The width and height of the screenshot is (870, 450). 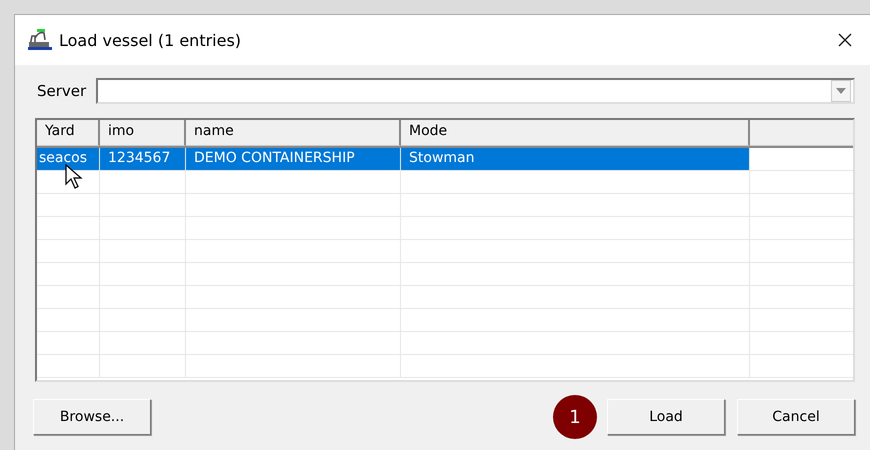 What do you see at coordinates (575, 417) in the screenshot?
I see `step-badge: 1` at bounding box center [575, 417].